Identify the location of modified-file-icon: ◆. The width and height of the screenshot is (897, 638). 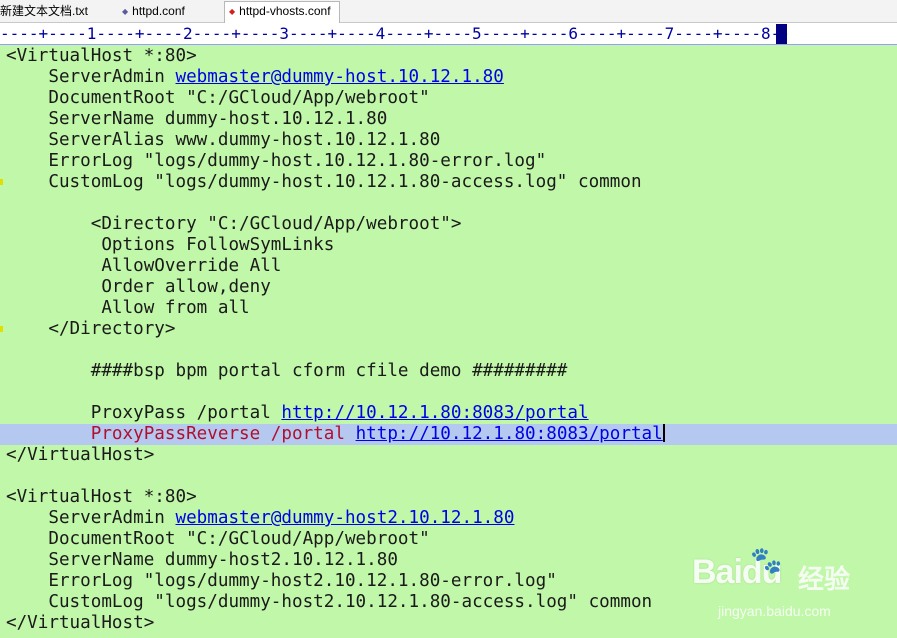
(232, 11).